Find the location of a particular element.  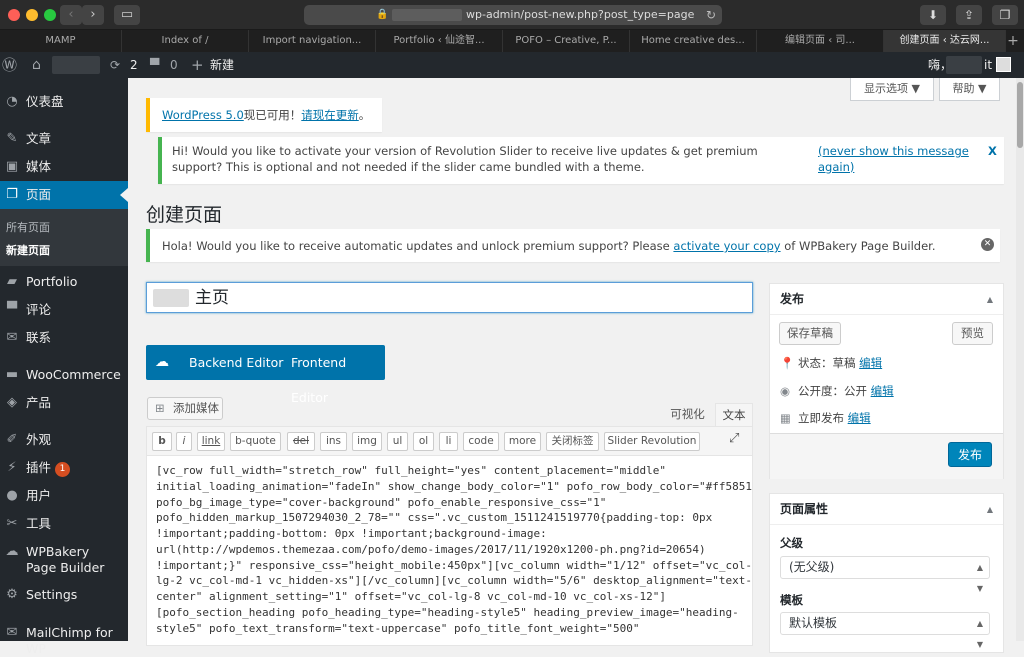

redacted-title-part is located at coordinates (171, 298).